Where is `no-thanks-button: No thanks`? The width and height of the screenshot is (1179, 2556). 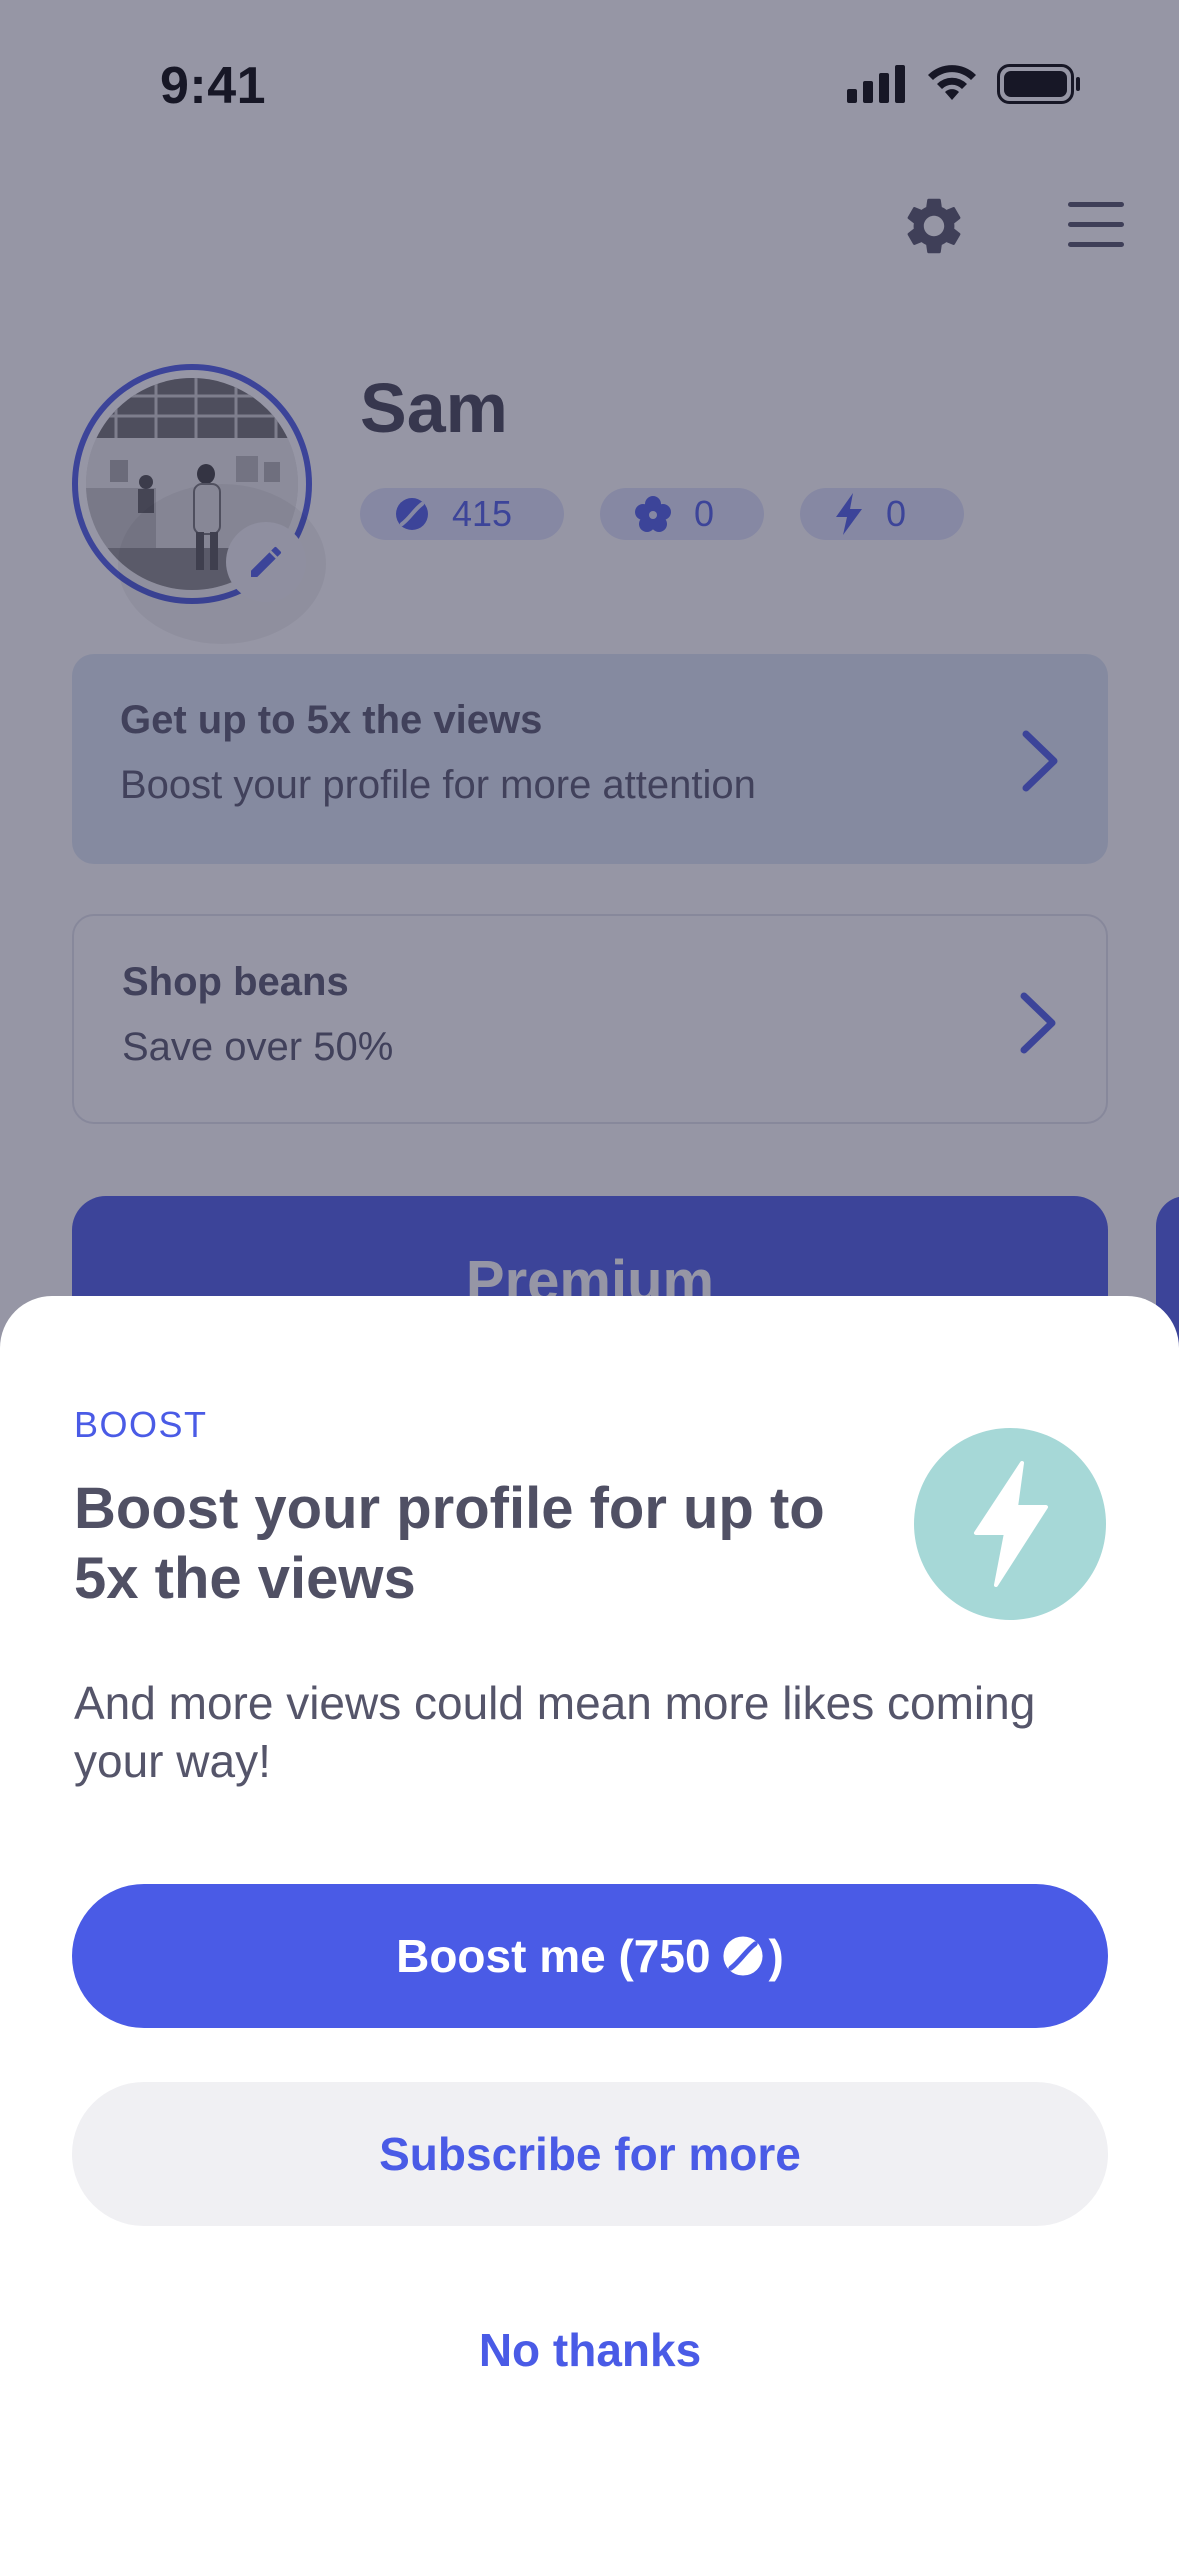
no-thanks-button: No thanks is located at coordinates (590, 2350).